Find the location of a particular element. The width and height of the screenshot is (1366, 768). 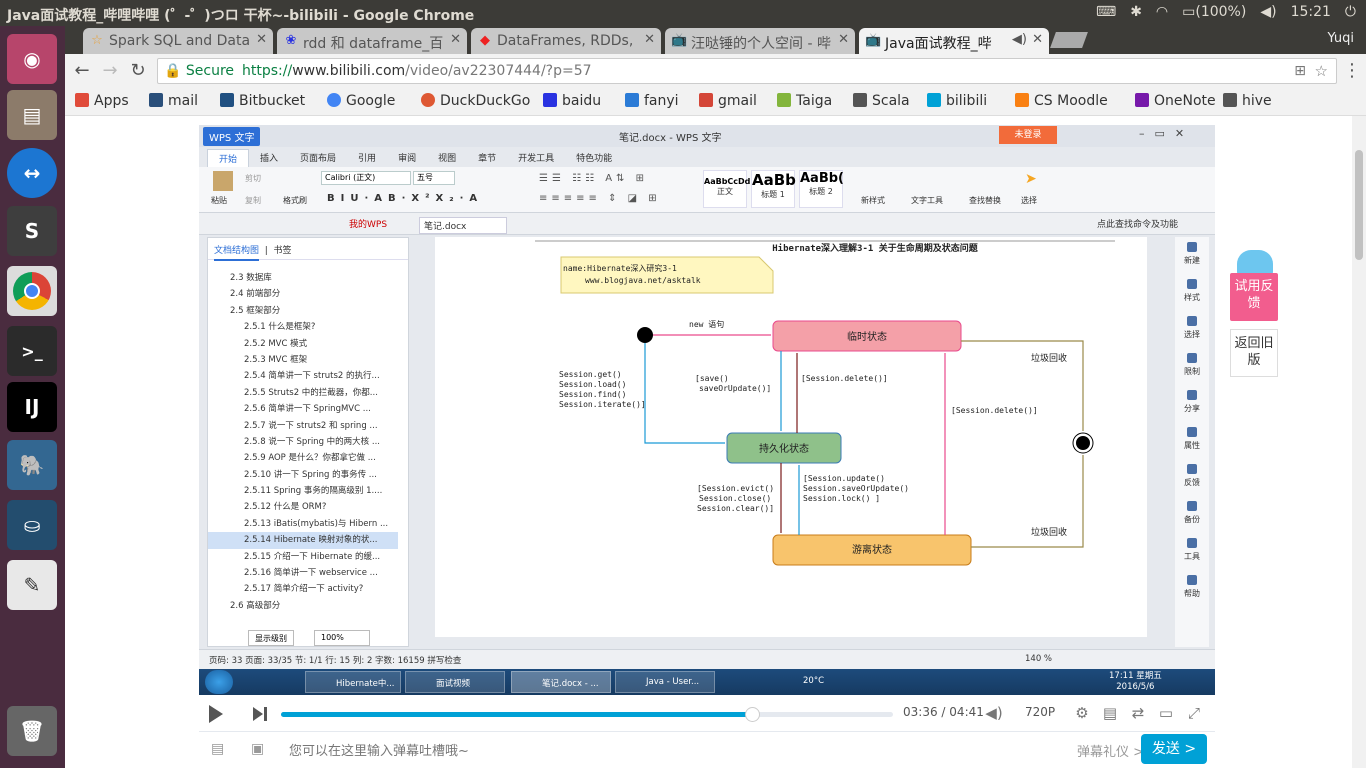

bookmark-onenote: OneNote is located at coordinates (1175, 101).